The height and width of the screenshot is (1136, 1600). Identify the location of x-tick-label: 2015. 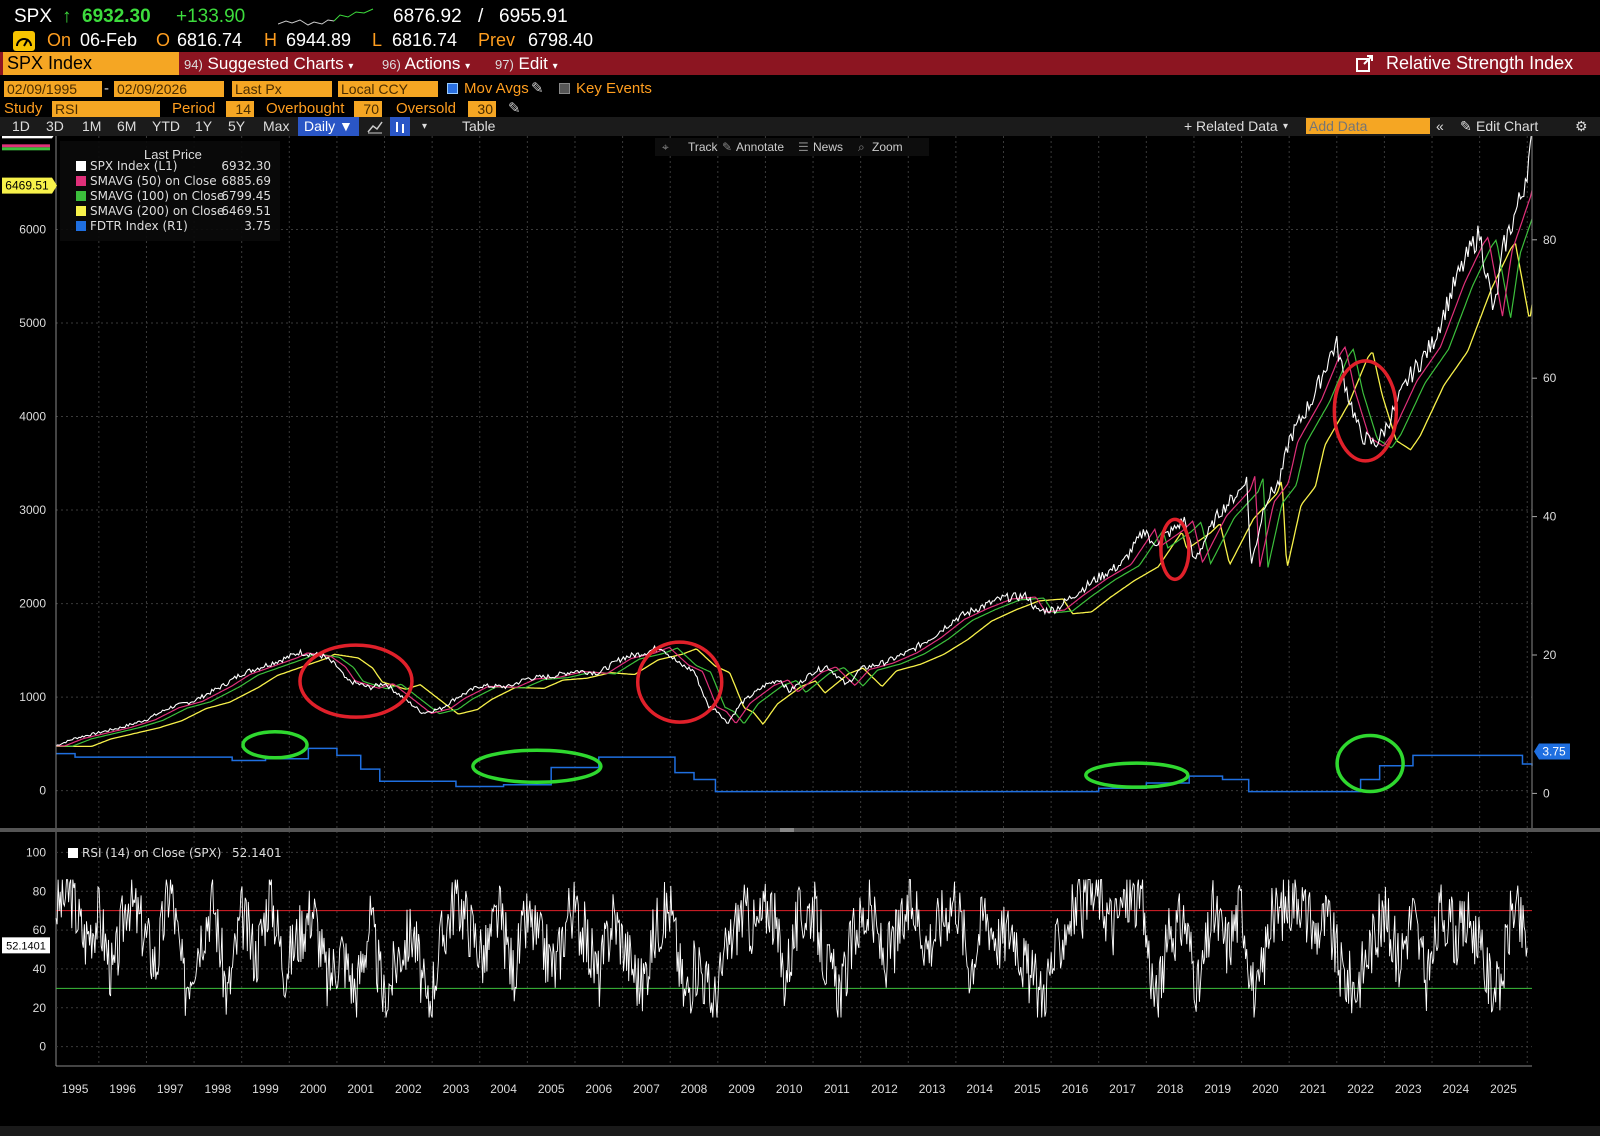
(1027, 1089).